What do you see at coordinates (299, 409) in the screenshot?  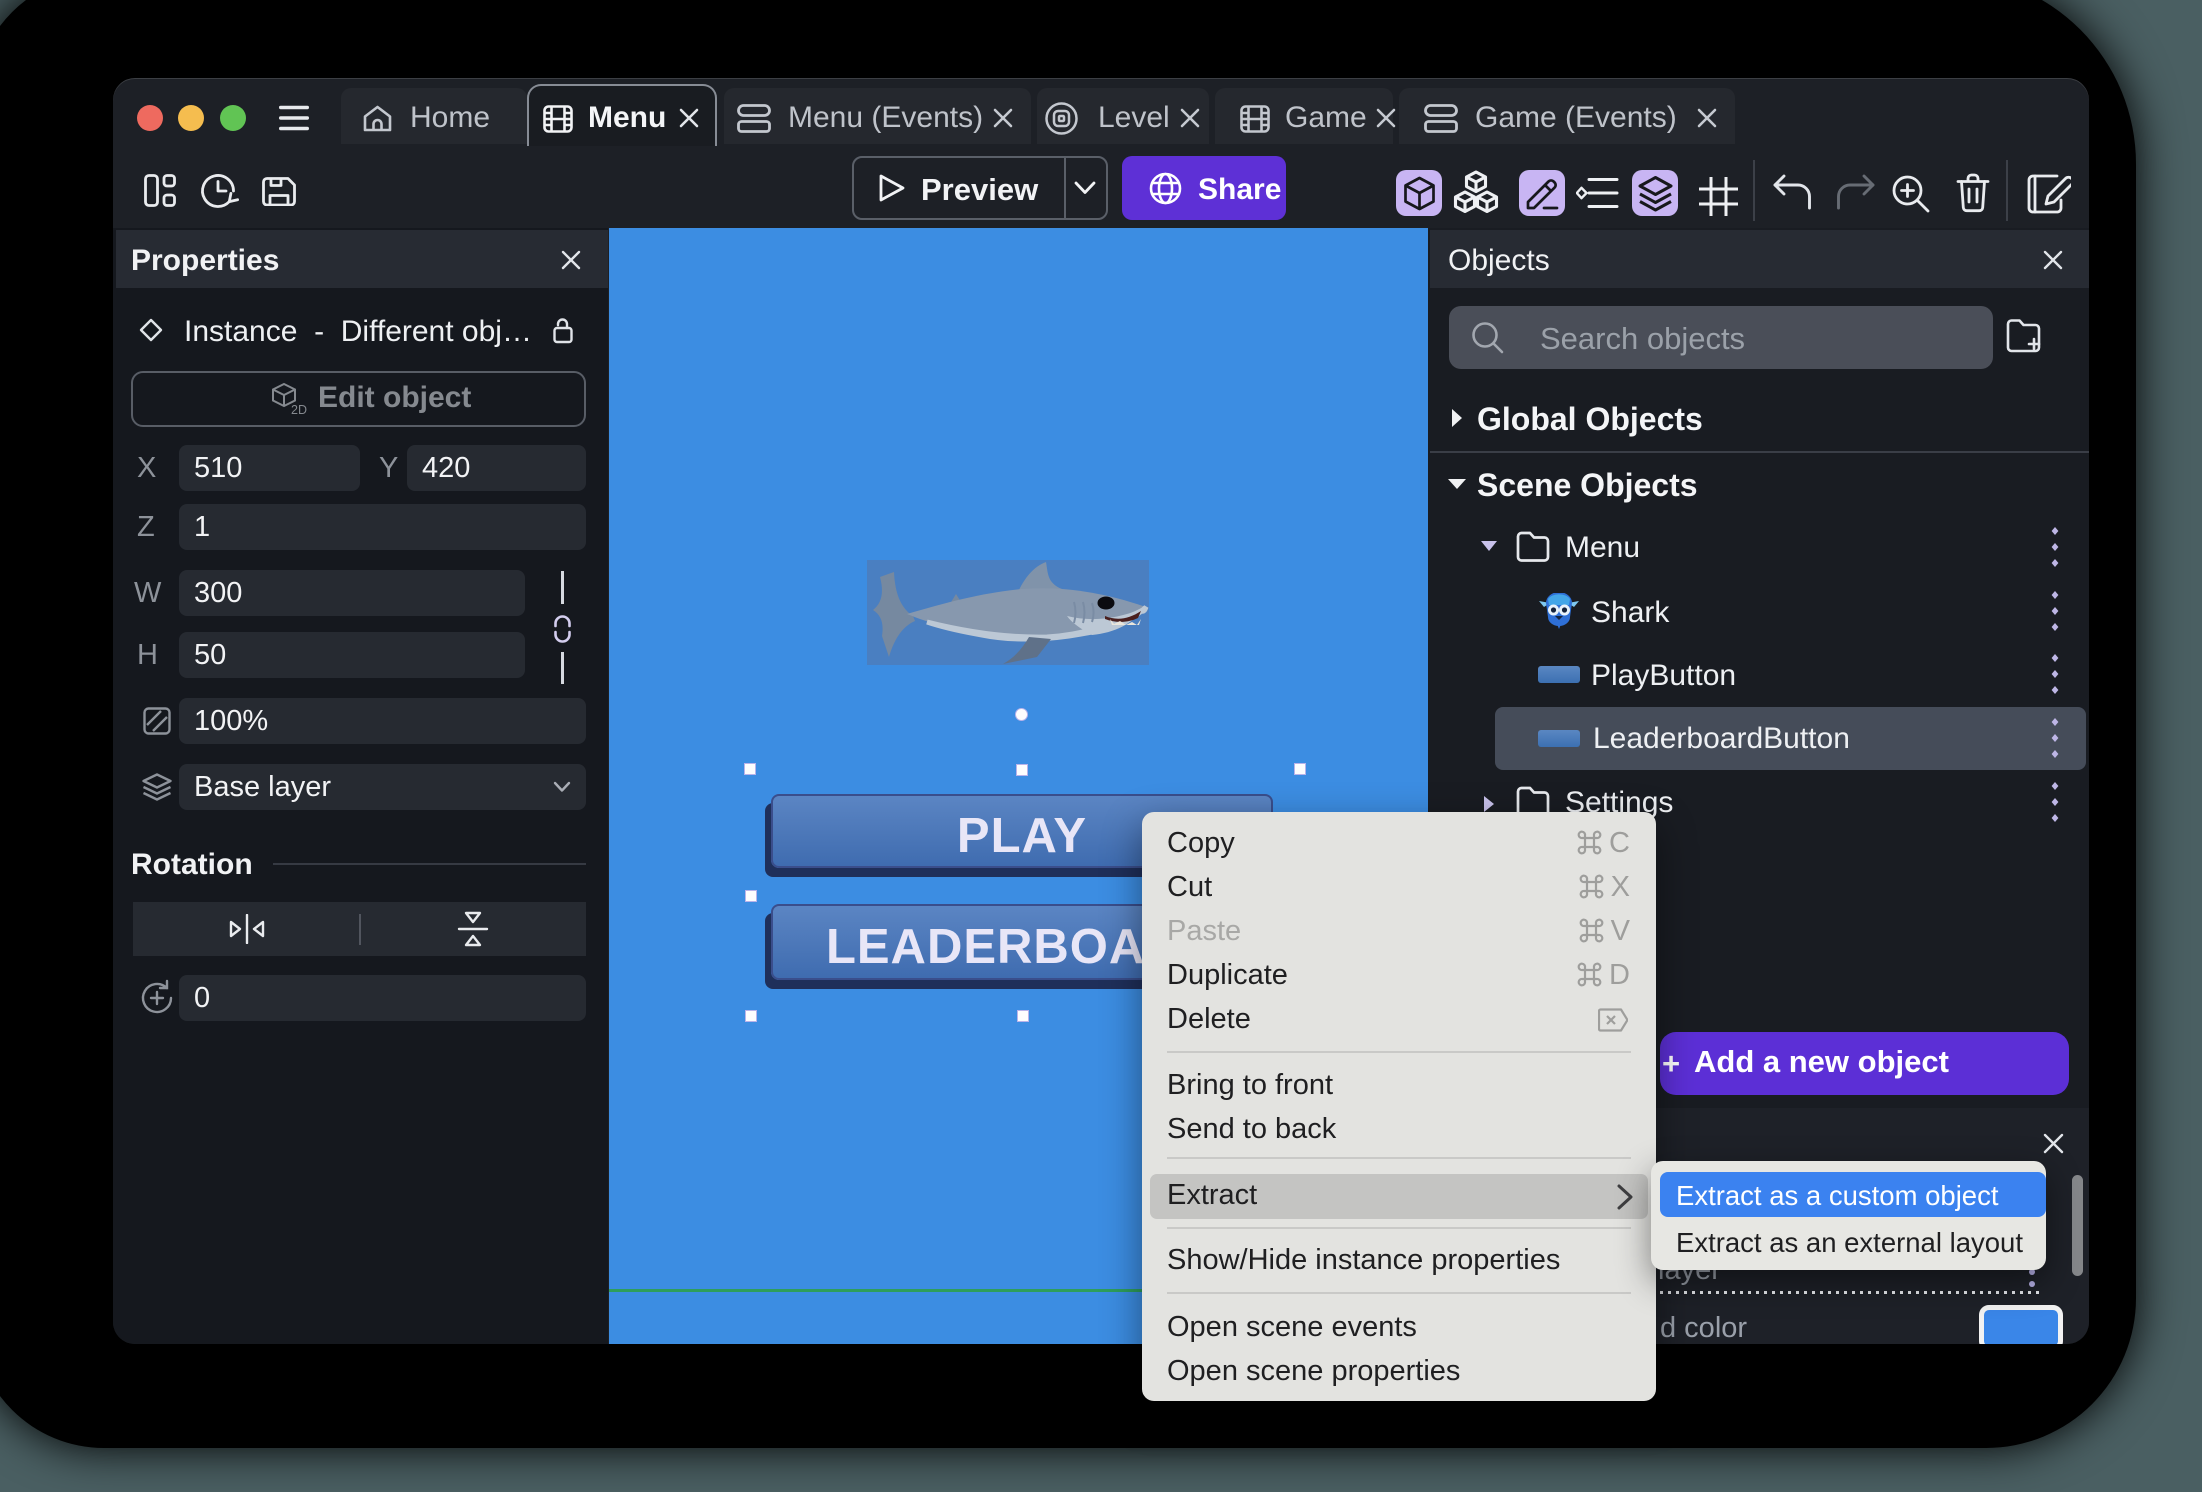 I see `svg-text: 2D` at bounding box center [299, 409].